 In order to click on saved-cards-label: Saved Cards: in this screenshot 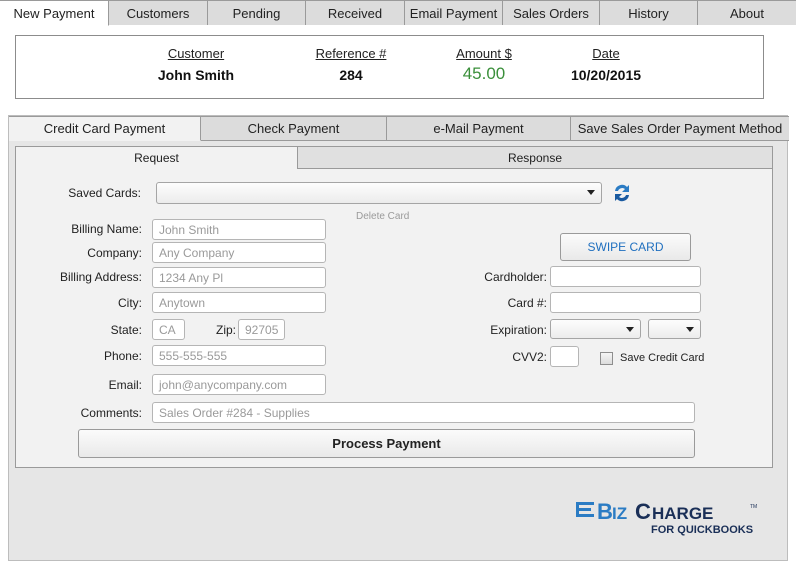, I will do `click(104, 193)`.